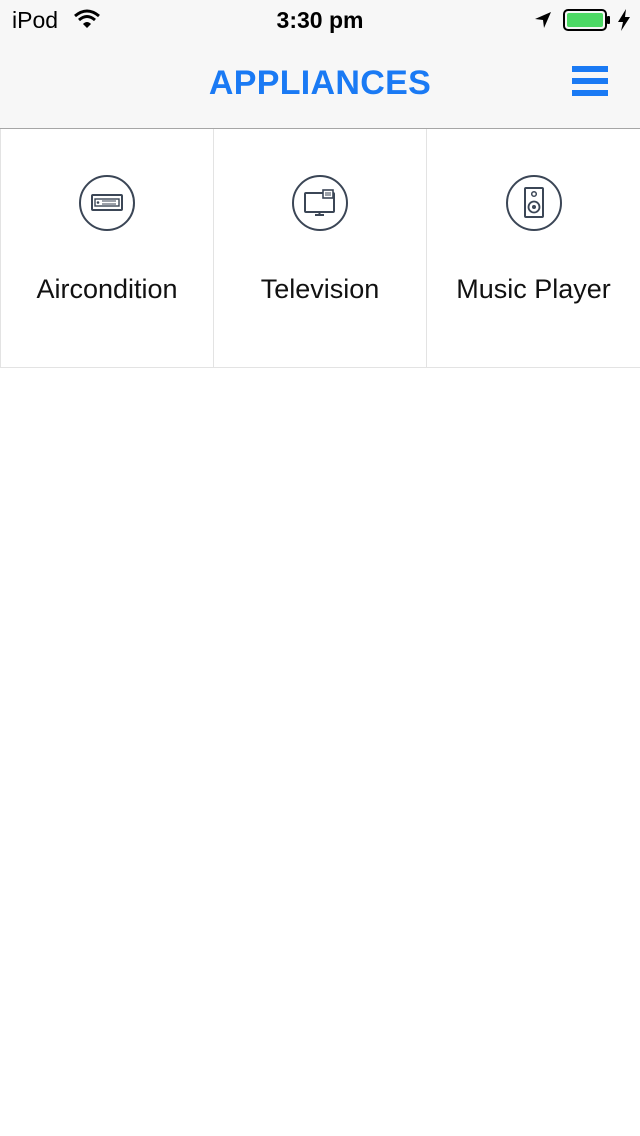 The image size is (640, 1136). What do you see at coordinates (107, 203) in the screenshot?
I see `air-conditioner-icon` at bounding box center [107, 203].